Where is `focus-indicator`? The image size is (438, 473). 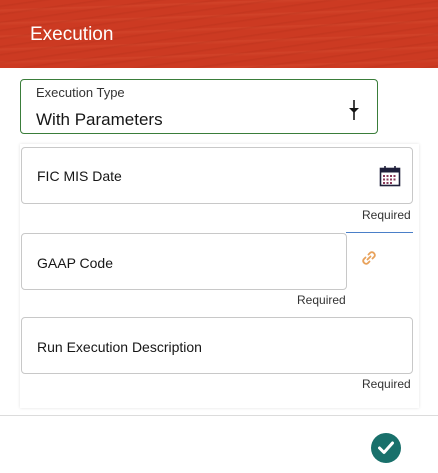
focus-indicator is located at coordinates (379, 232).